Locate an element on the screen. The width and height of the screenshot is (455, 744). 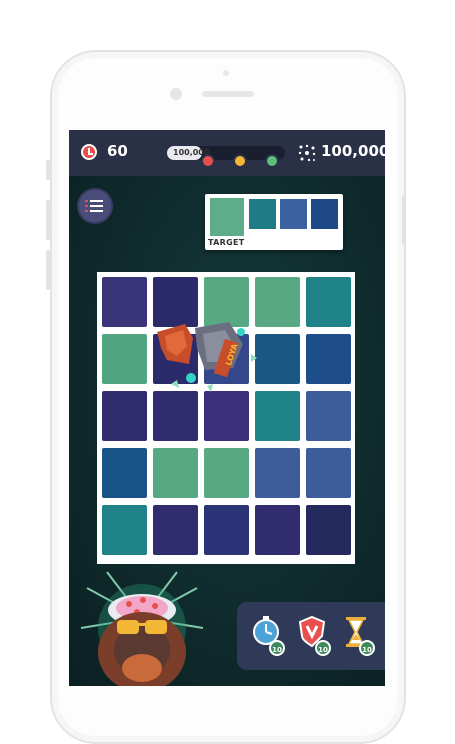
target-color-tile is located at coordinates (227, 217).